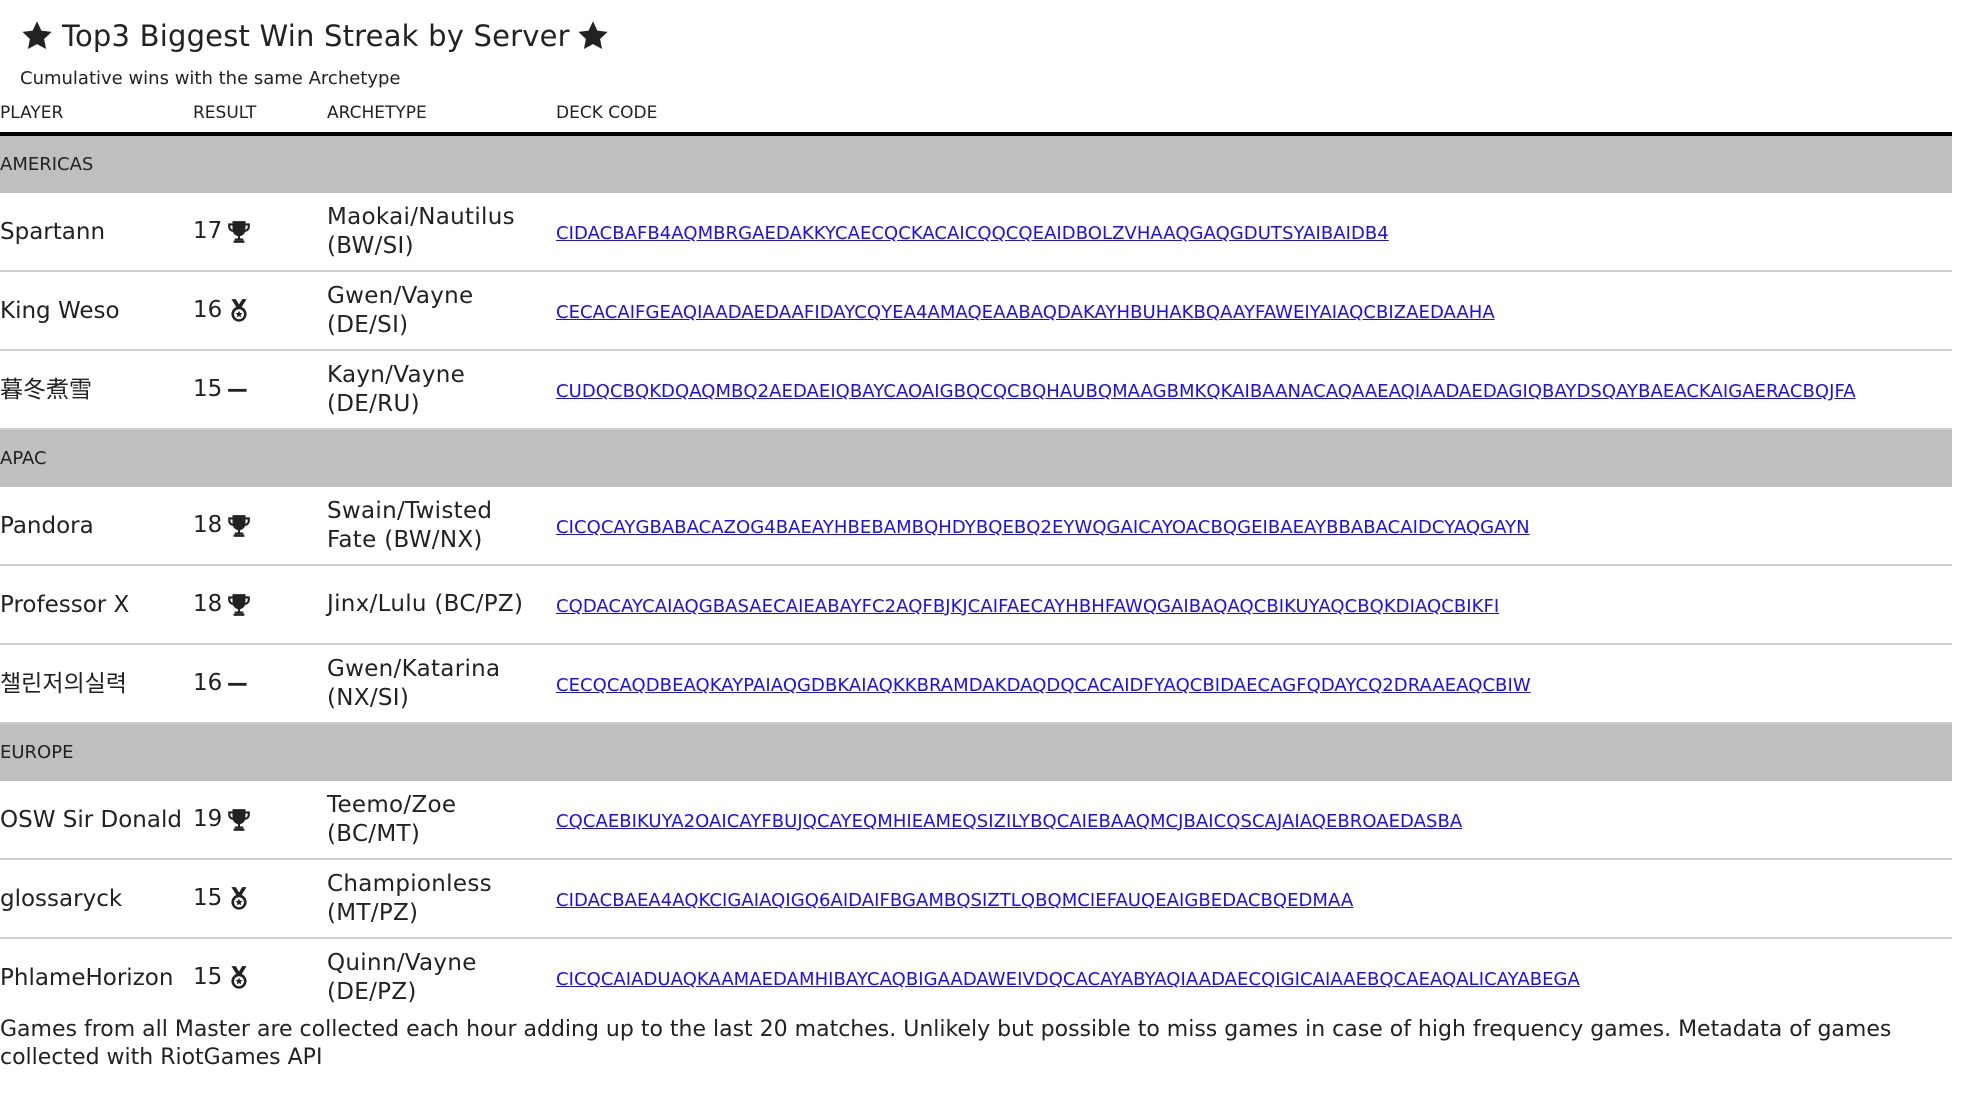 The width and height of the screenshot is (1972, 1104). I want to click on result-value: 19, so click(208, 819).